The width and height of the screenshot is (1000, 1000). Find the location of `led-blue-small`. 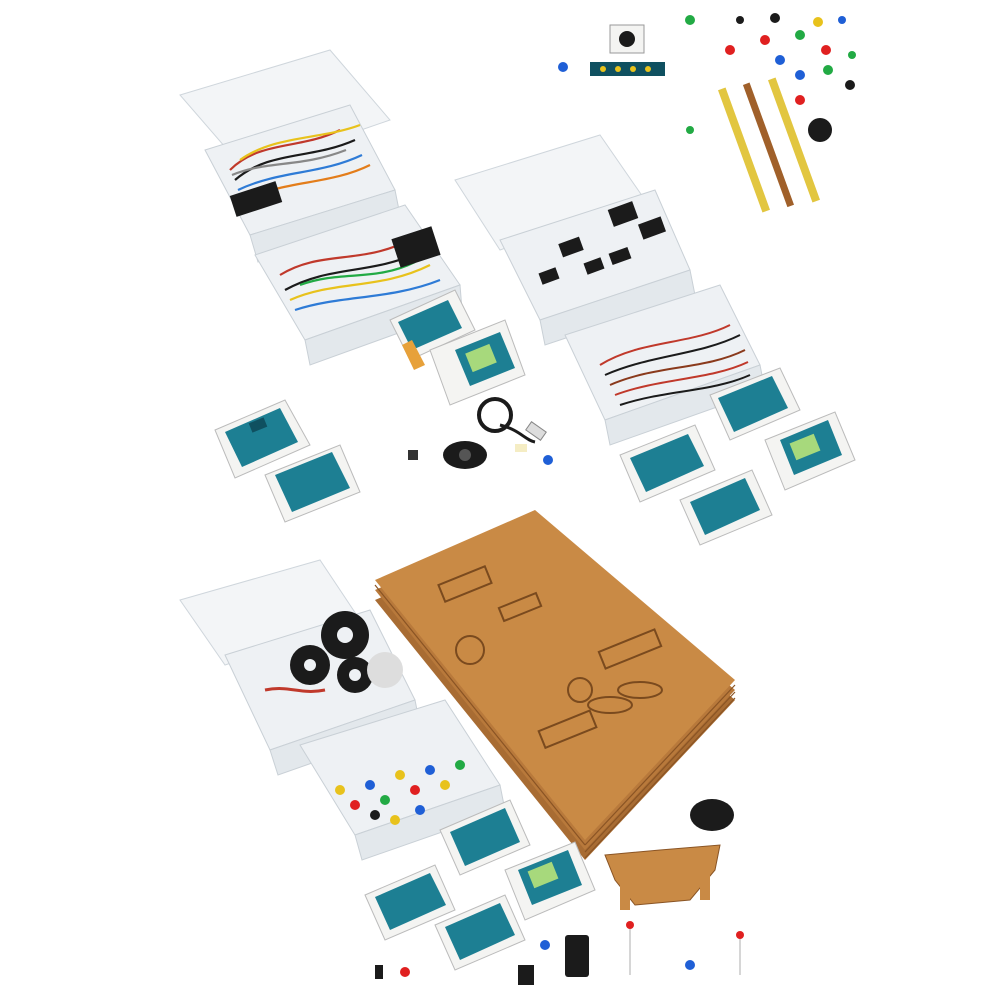

led-blue-small is located at coordinates (548, 460).